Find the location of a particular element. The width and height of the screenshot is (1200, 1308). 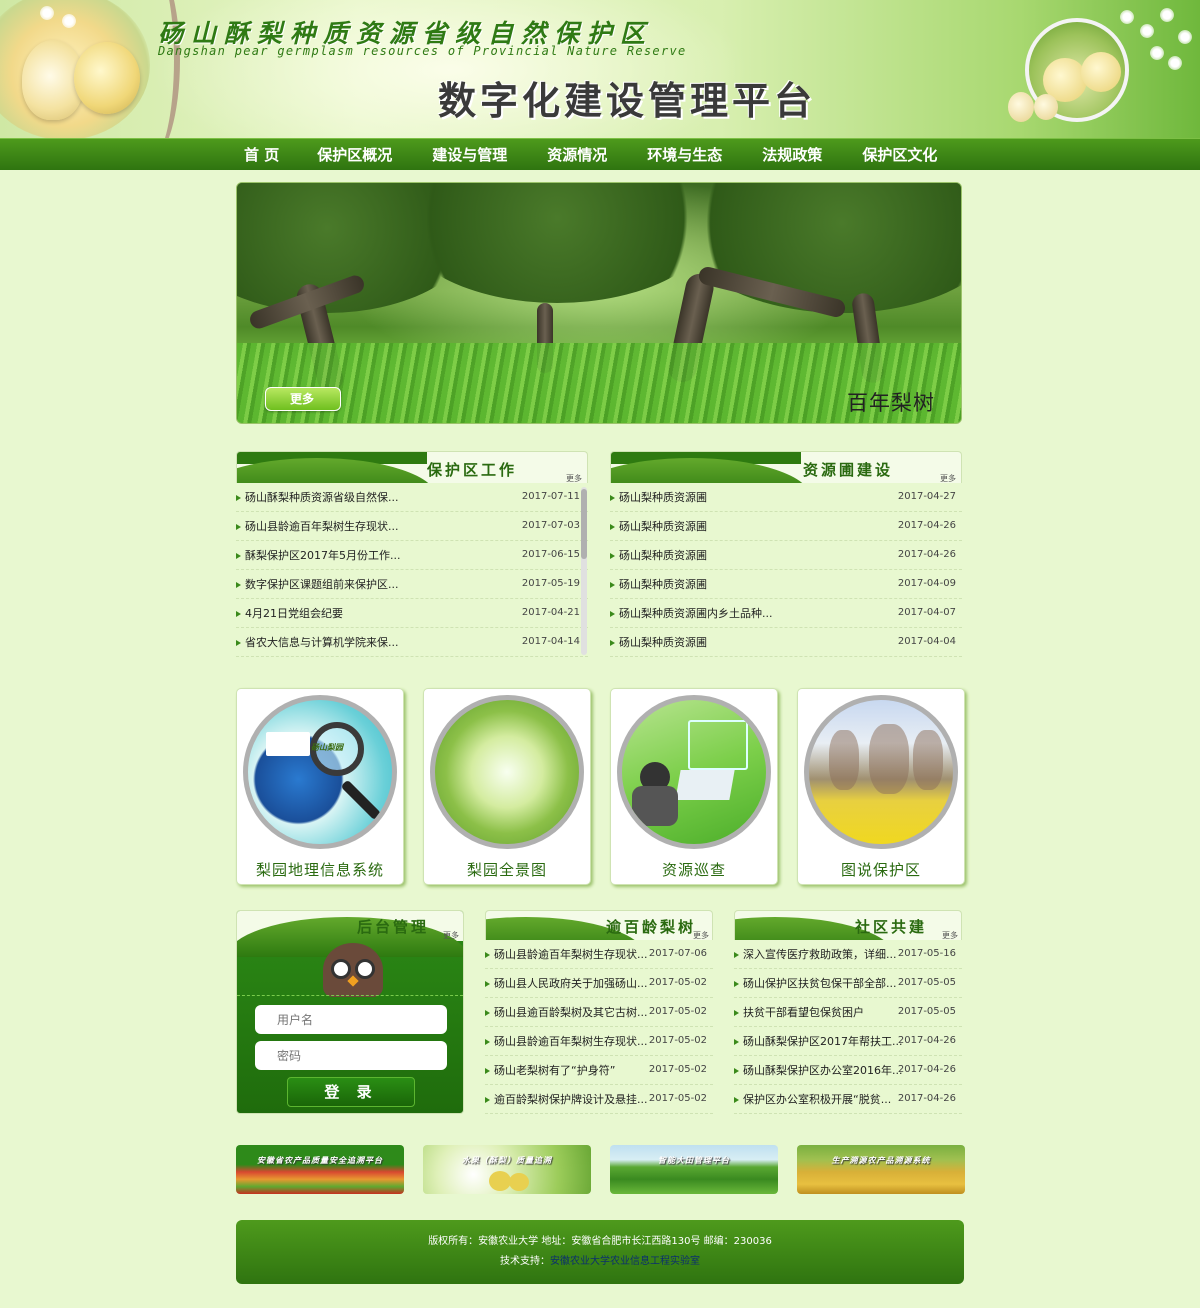

news-date: 2017-05-02 is located at coordinates (677, 982).